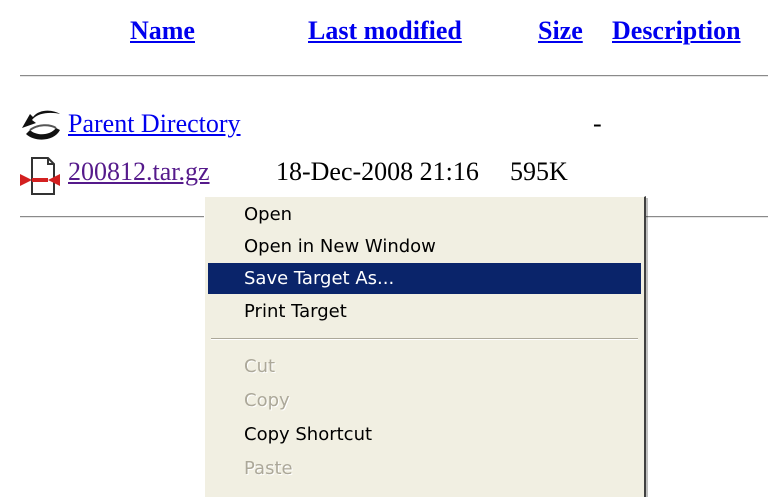 Image resolution: width=768 pixels, height=497 pixels. What do you see at coordinates (139, 172) in the screenshot?
I see `list-item-link-file: 200812.tar.gz` at bounding box center [139, 172].